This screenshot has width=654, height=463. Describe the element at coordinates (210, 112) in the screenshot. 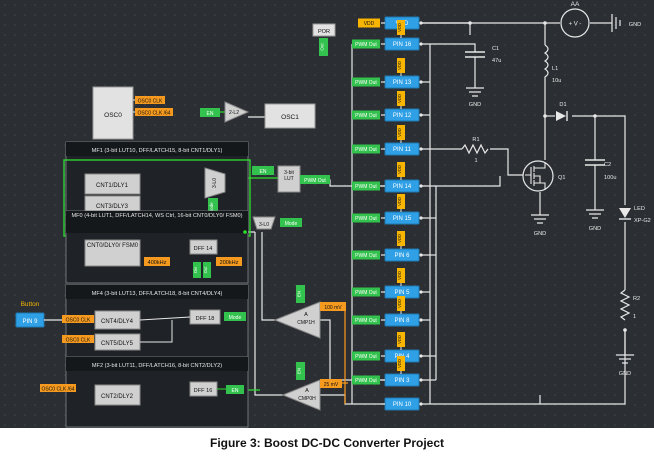

I see `osc1-en-tag: EN` at that location.